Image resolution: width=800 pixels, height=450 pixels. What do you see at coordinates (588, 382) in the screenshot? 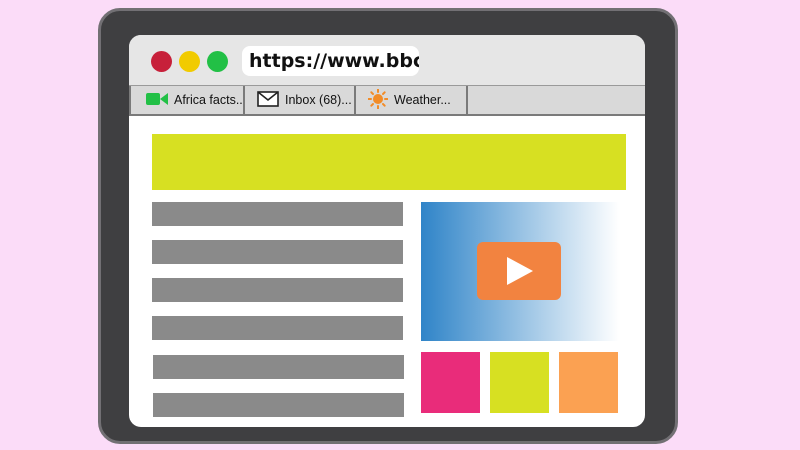
I see `thumbnail-orange` at bounding box center [588, 382].